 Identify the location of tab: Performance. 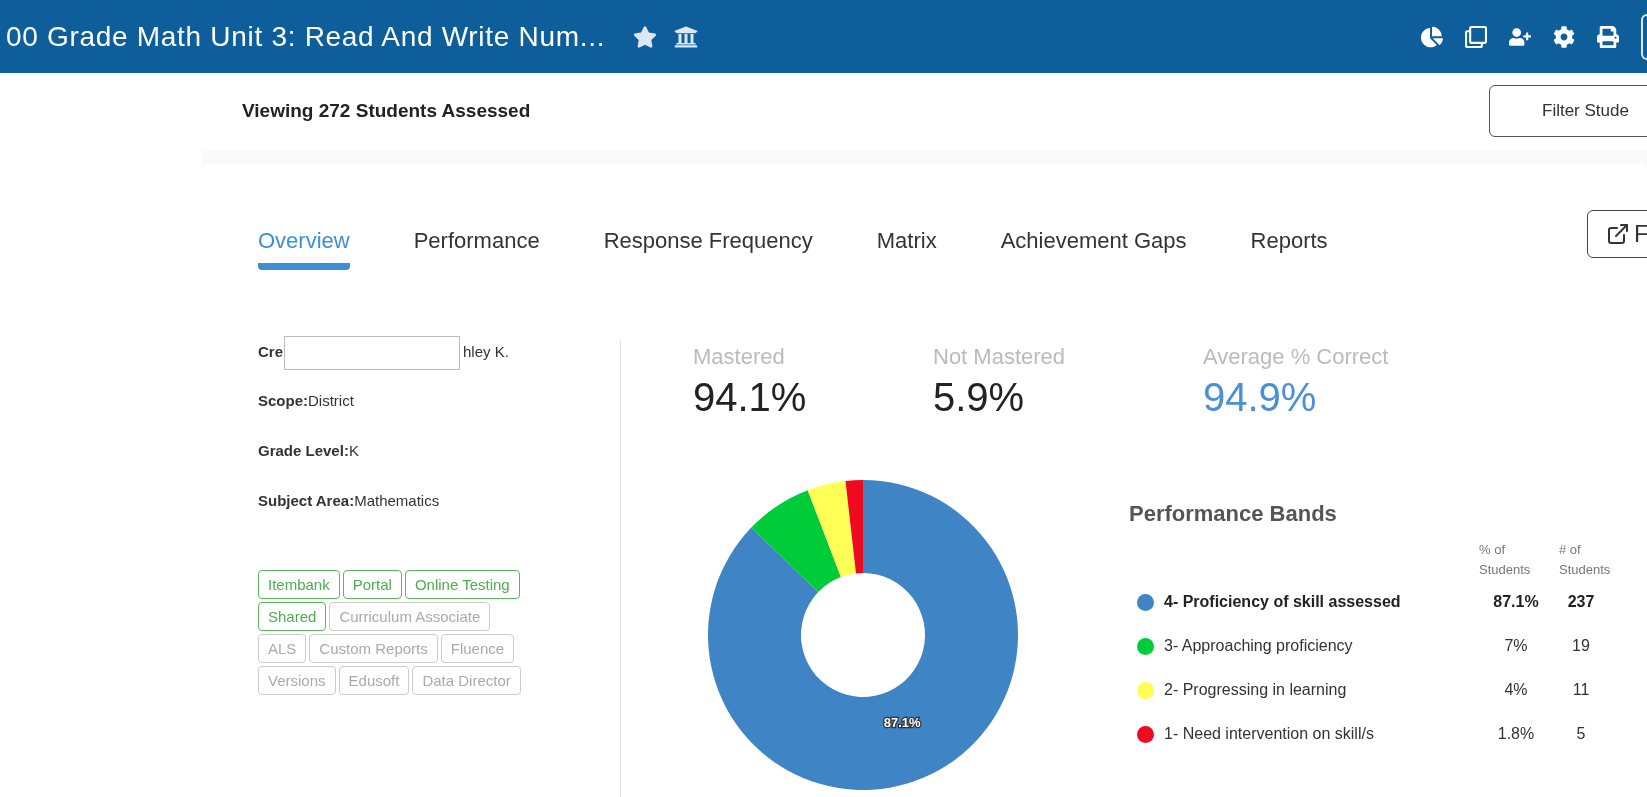
(476, 247).